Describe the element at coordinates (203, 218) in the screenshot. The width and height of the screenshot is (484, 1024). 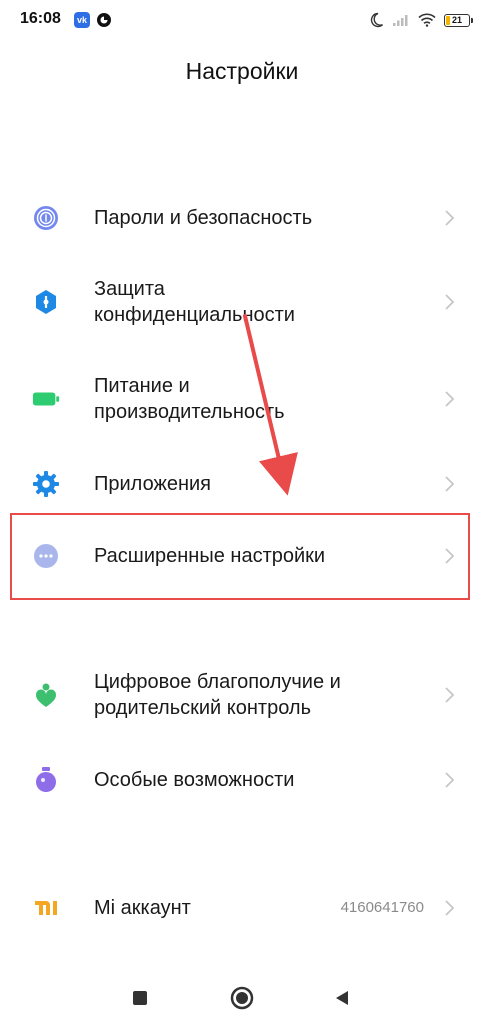
I see `settings-item-label: Пароли и безопасность` at that location.